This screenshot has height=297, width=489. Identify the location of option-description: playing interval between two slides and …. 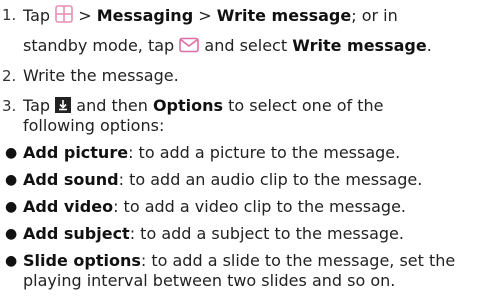
(209, 280).